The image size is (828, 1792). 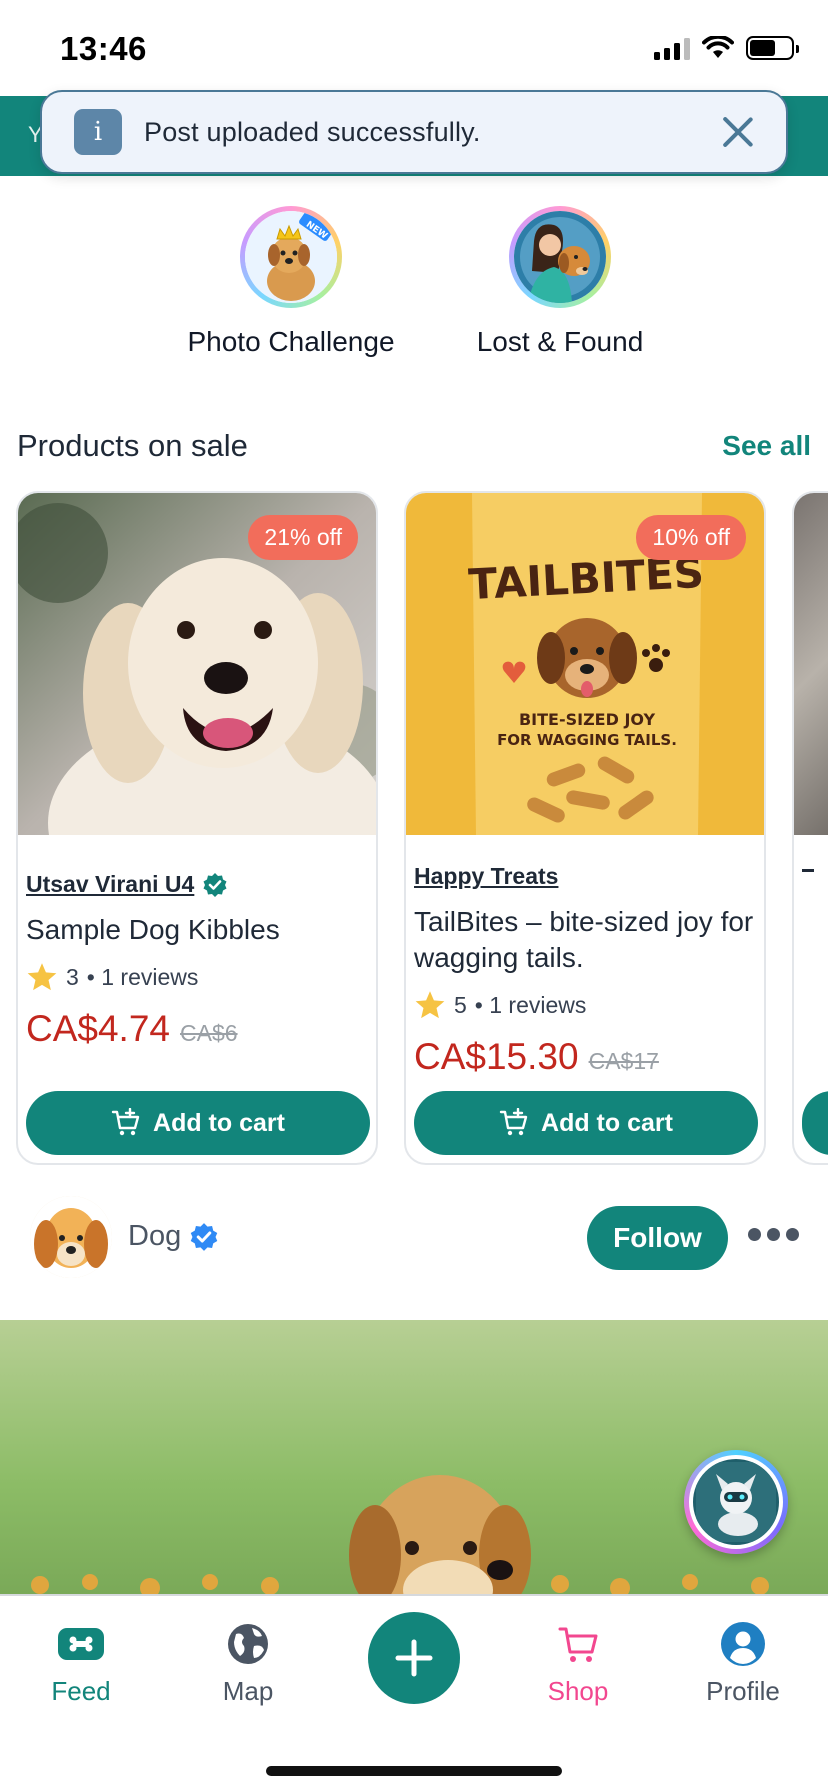 What do you see at coordinates (743, 1644) in the screenshot?
I see `person-icon` at bounding box center [743, 1644].